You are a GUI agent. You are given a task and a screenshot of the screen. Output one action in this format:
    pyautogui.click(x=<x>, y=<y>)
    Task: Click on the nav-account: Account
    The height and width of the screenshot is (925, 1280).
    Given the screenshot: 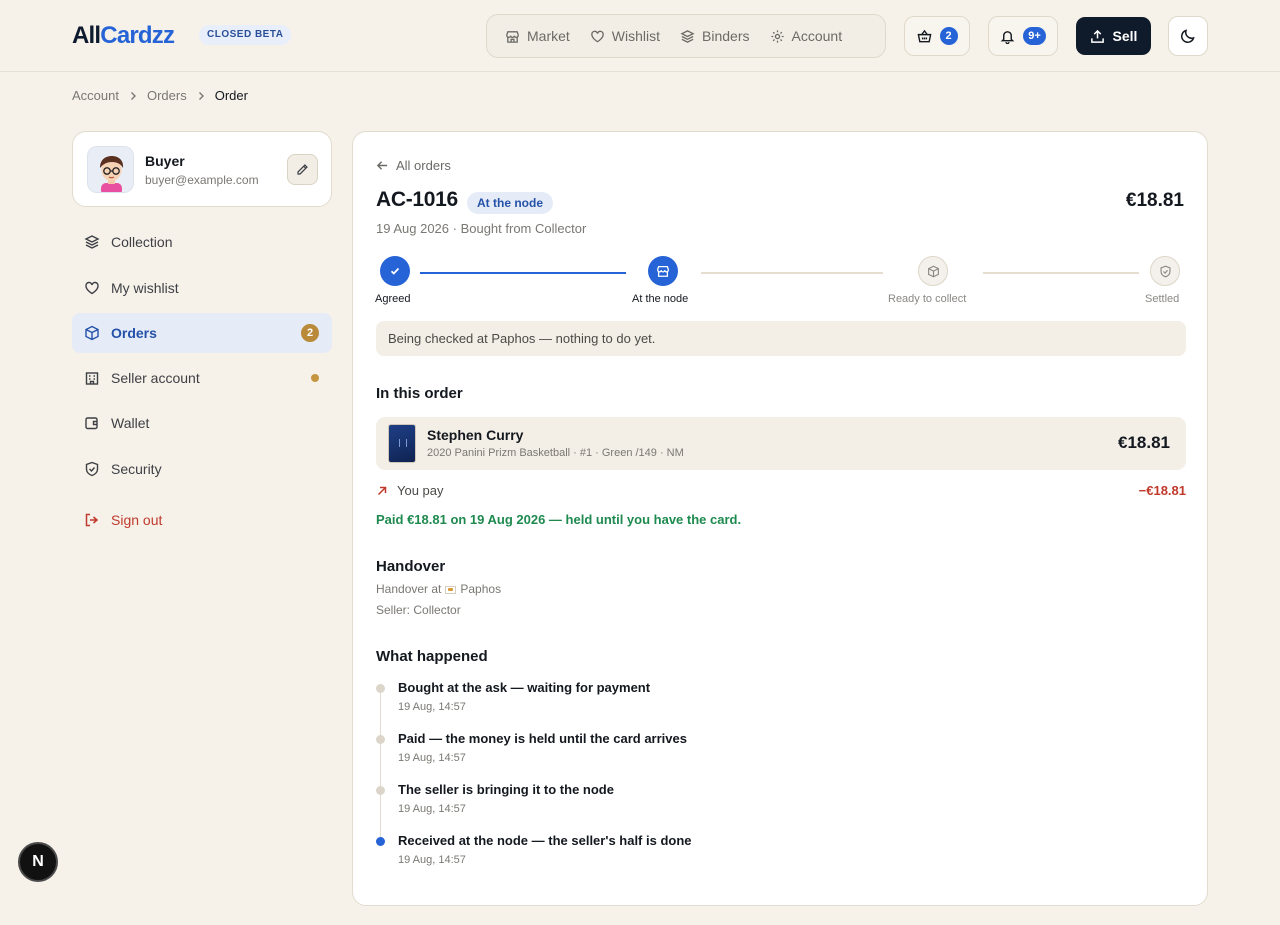 What is the action you would take?
    pyautogui.click(x=806, y=36)
    